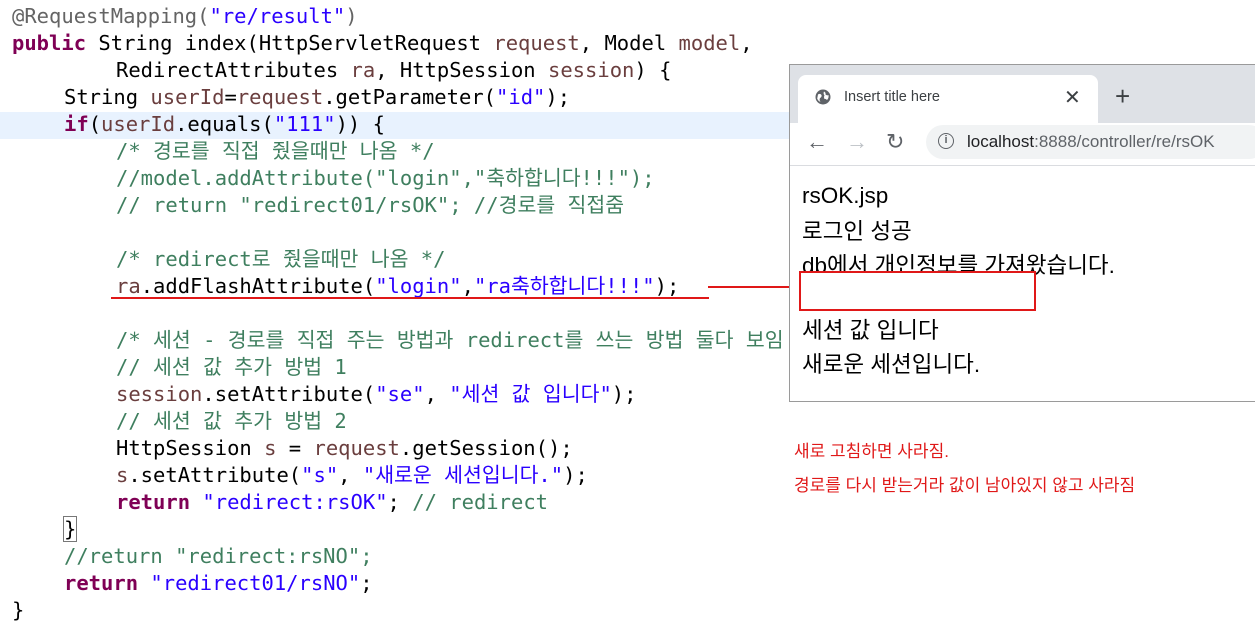  I want to click on reload-icon: ↻, so click(895, 142).